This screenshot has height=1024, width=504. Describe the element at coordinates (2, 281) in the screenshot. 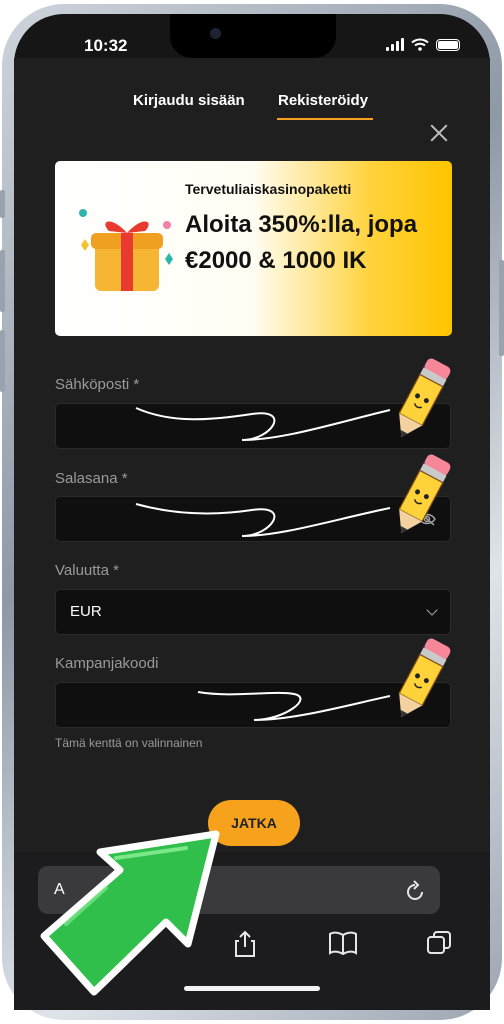

I see `volume-up-button` at that location.